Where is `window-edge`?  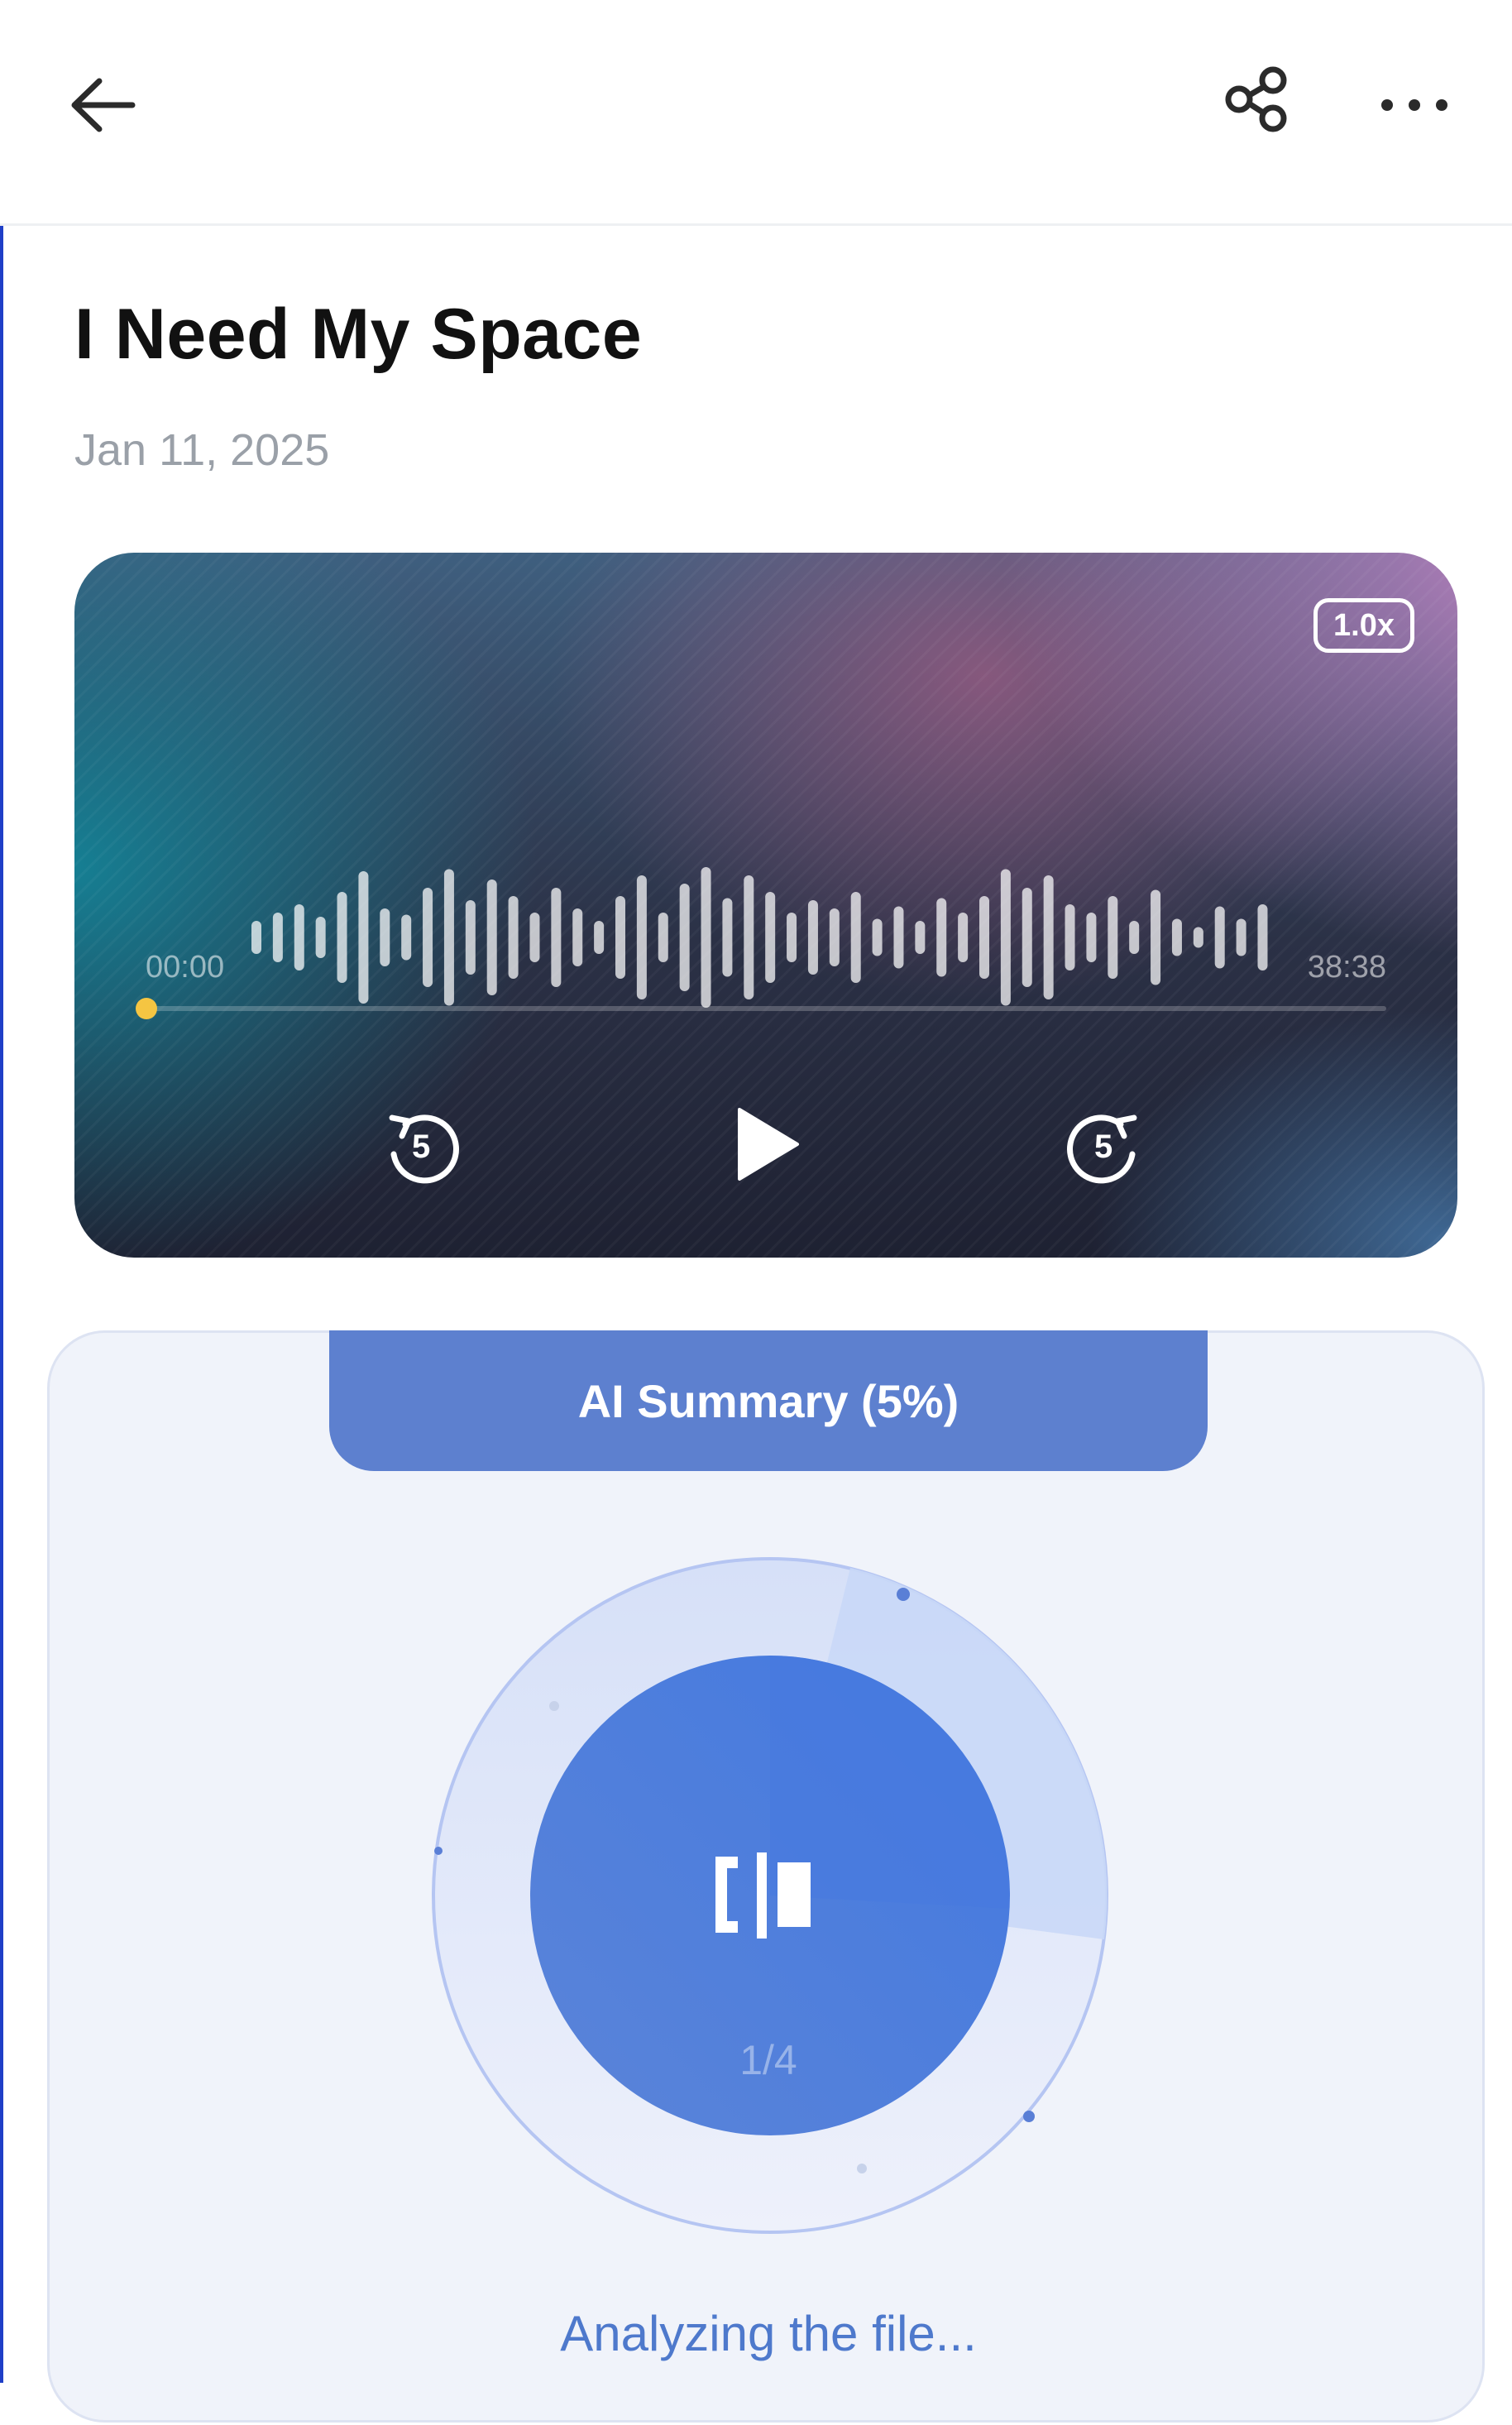
window-edge is located at coordinates (1, 1191).